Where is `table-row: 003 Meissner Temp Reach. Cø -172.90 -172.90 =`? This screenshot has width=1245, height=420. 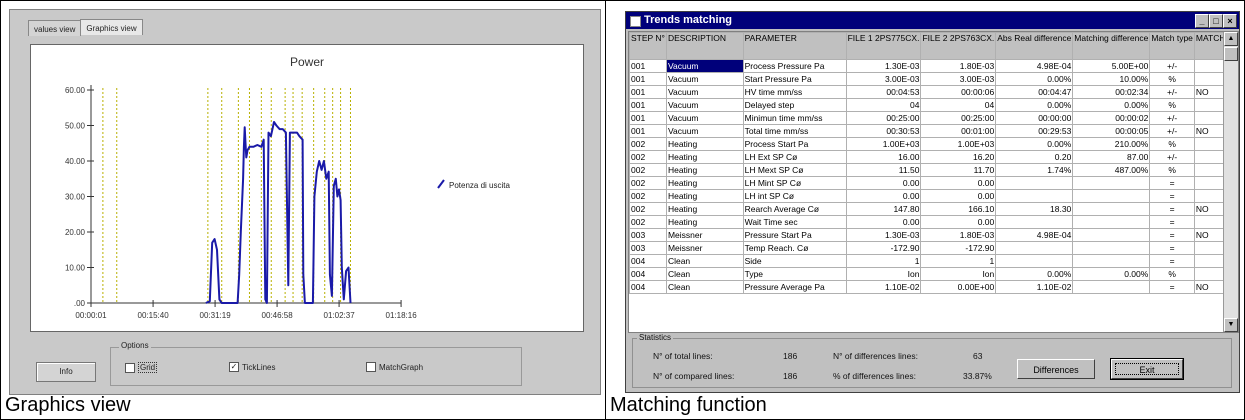 table-row: 003 Meissner Temp Reach. Cø -172.90 -172.90 = is located at coordinates (933, 248).